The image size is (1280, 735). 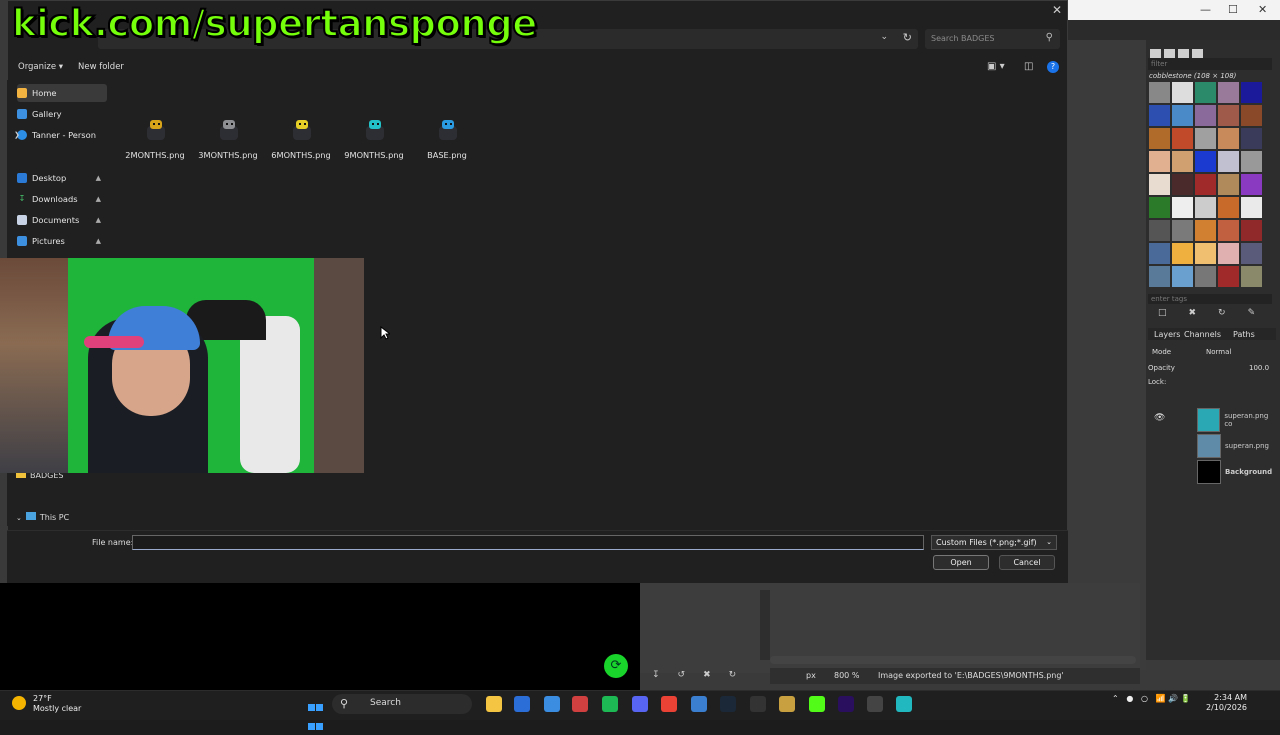 What do you see at coordinates (1057, 10) in the screenshot?
I see `dialog-close-icon: ✕` at bounding box center [1057, 10].